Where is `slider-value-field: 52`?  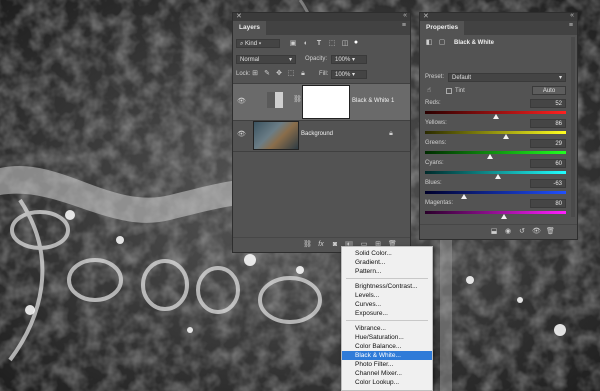 slider-value-field: 52 is located at coordinates (548, 103).